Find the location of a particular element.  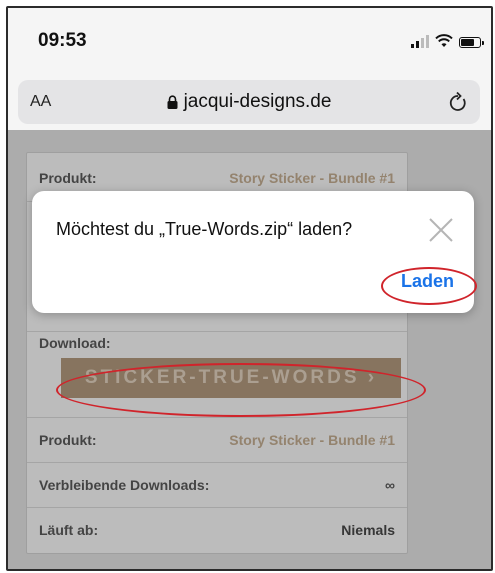

battery-icon is located at coordinates (471, 42).